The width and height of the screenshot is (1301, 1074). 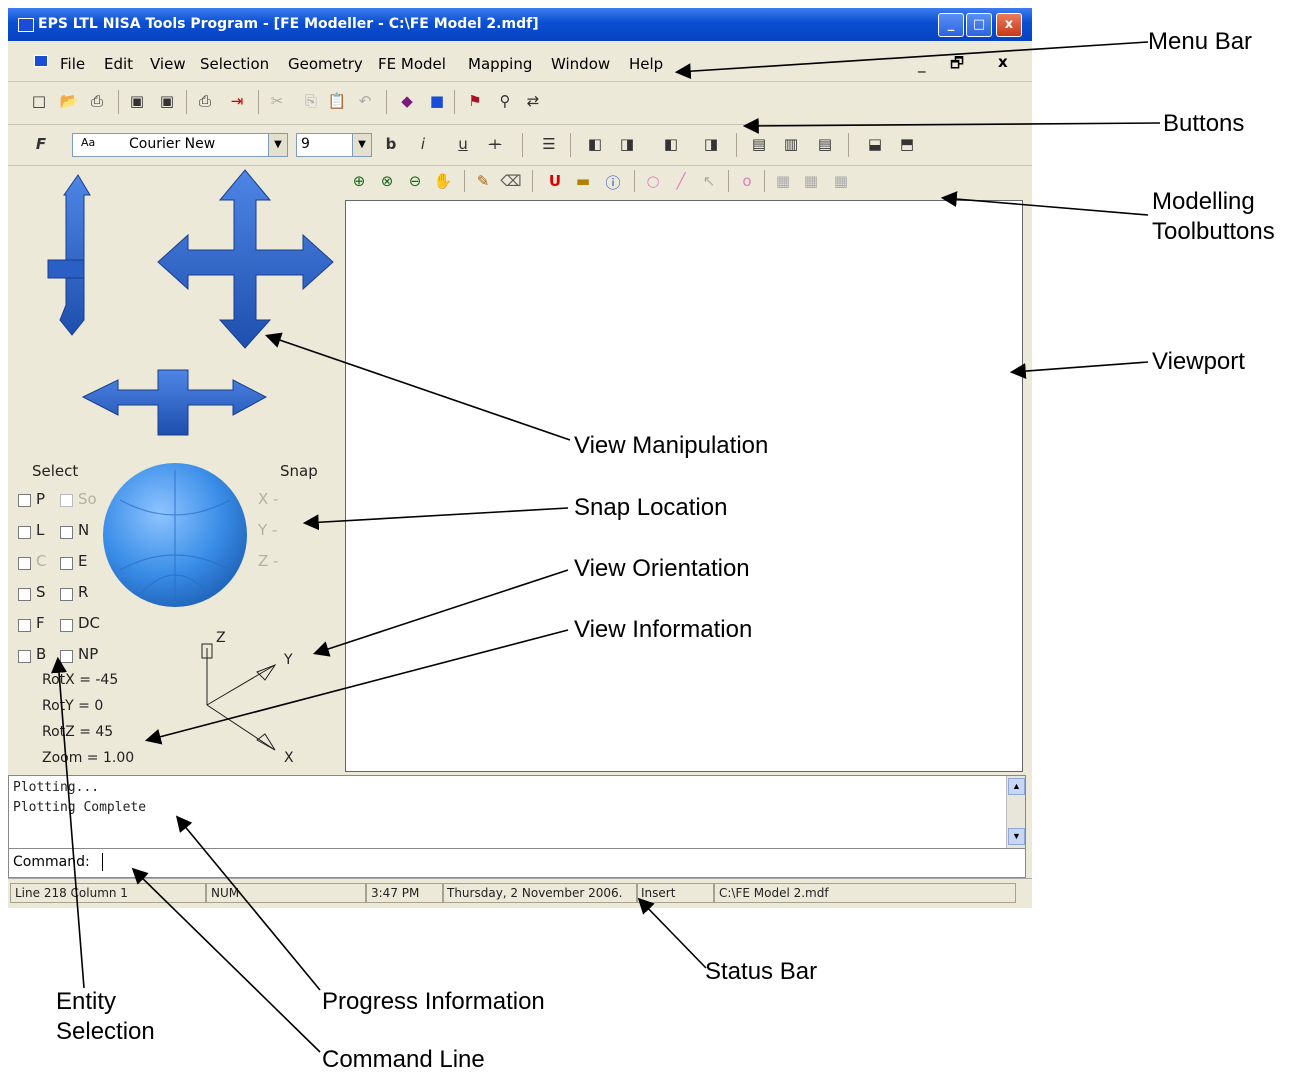 I want to click on callout-modelling-2: Toolbuttons, so click(x=1213, y=231).